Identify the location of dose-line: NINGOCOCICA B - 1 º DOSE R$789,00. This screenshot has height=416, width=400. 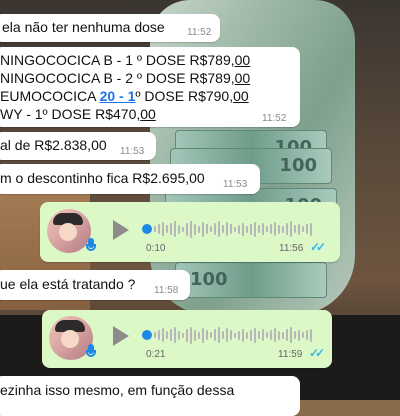
(125, 60).